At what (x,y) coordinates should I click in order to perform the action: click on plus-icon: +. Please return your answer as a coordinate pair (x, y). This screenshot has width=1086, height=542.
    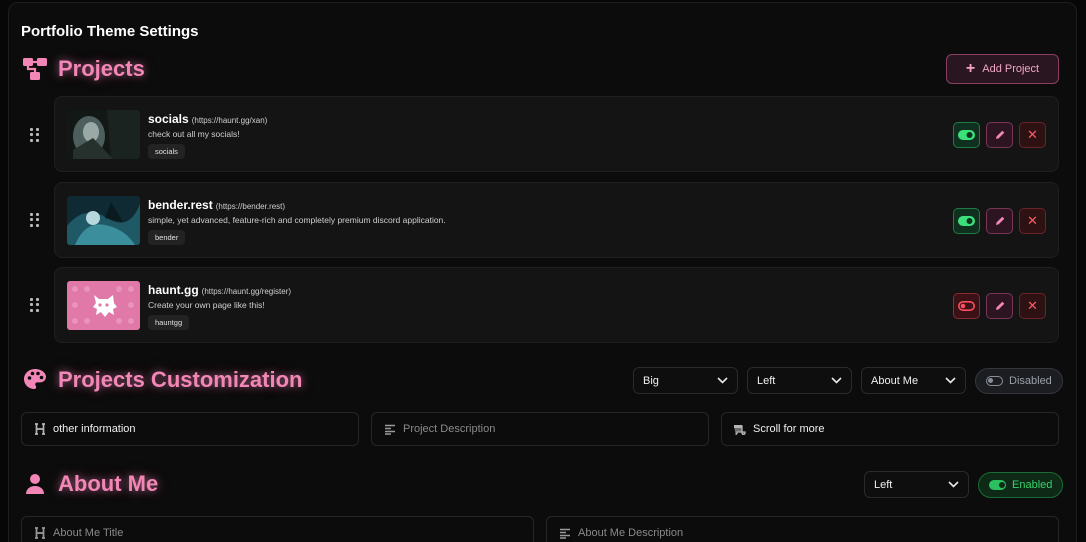
    Looking at the image, I should click on (970, 68).